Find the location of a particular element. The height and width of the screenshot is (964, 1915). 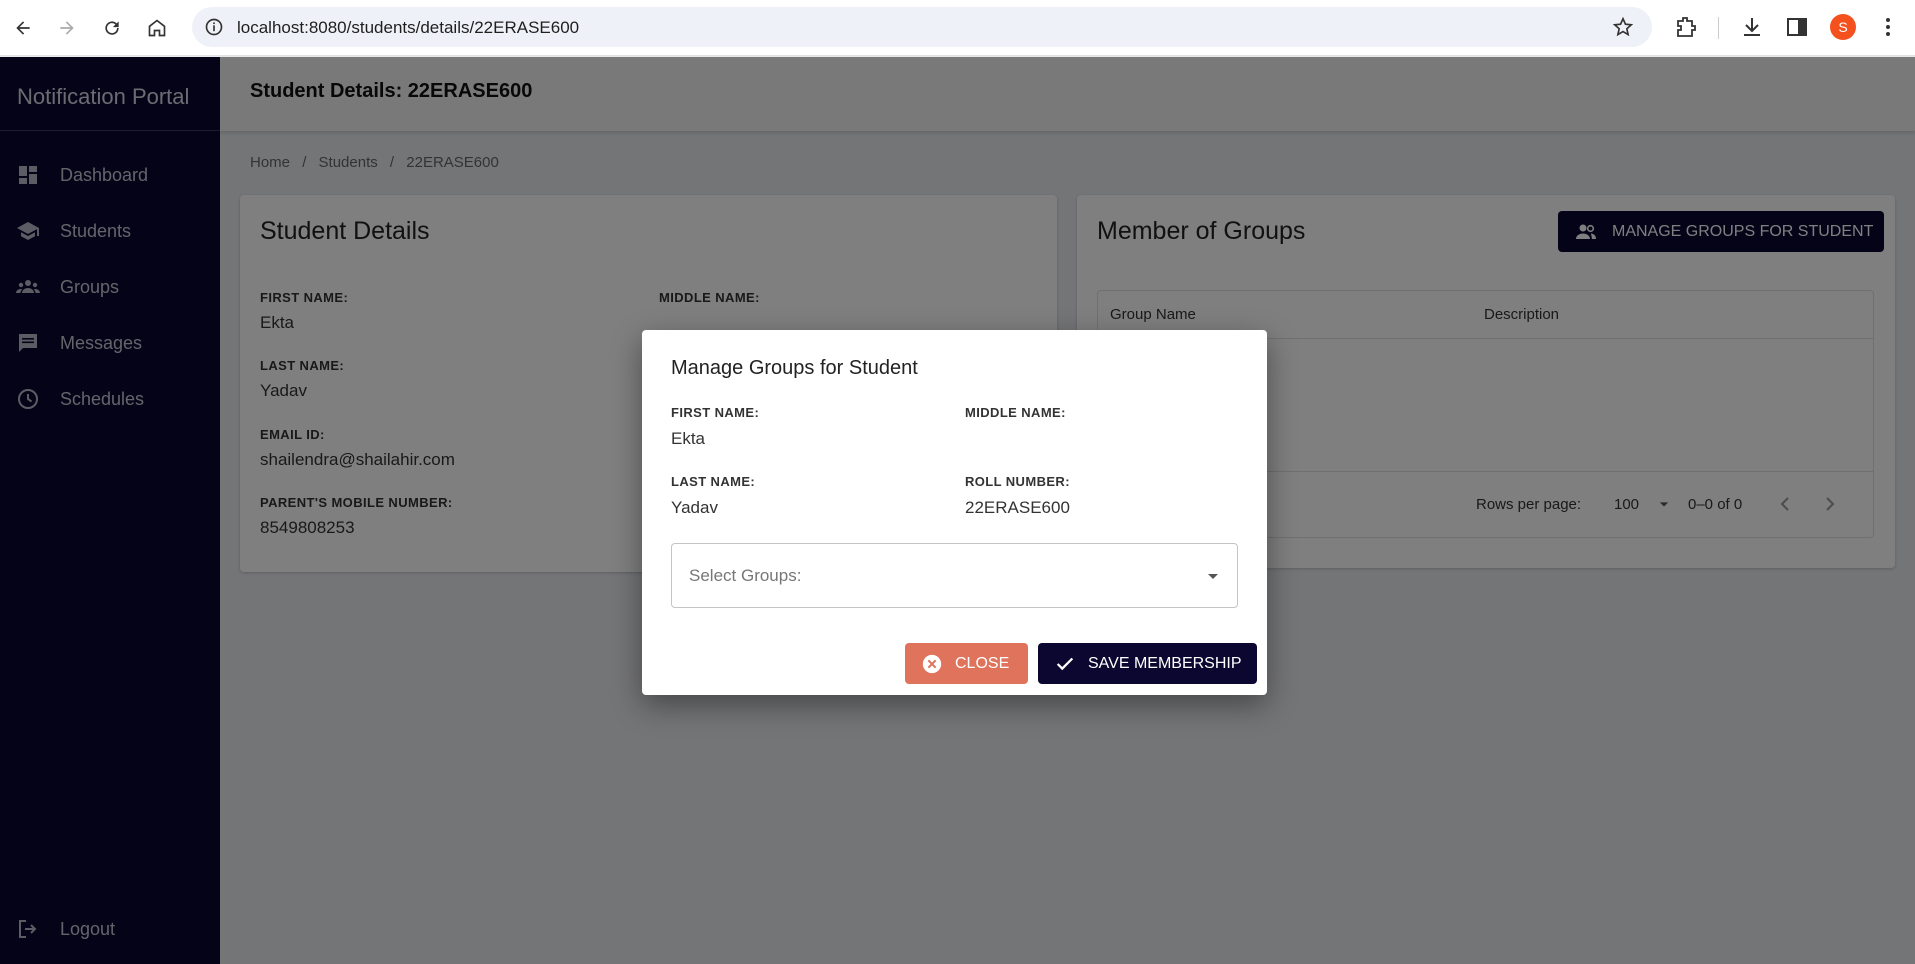

more-vert-icon is located at coordinates (1888, 27).